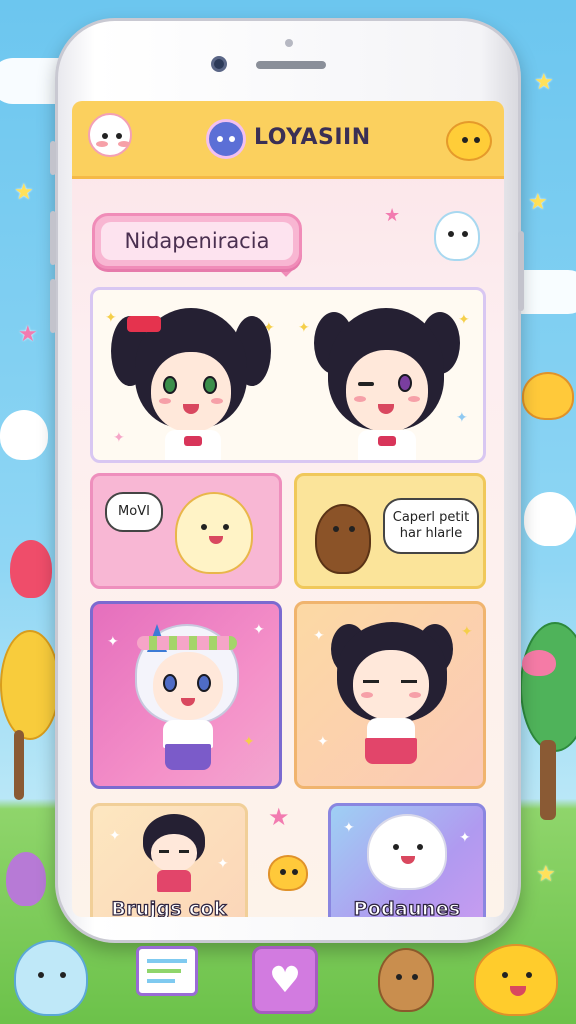 The height and width of the screenshot is (1024, 576). I want to click on sparkle-icon: ★, so click(392, 215).